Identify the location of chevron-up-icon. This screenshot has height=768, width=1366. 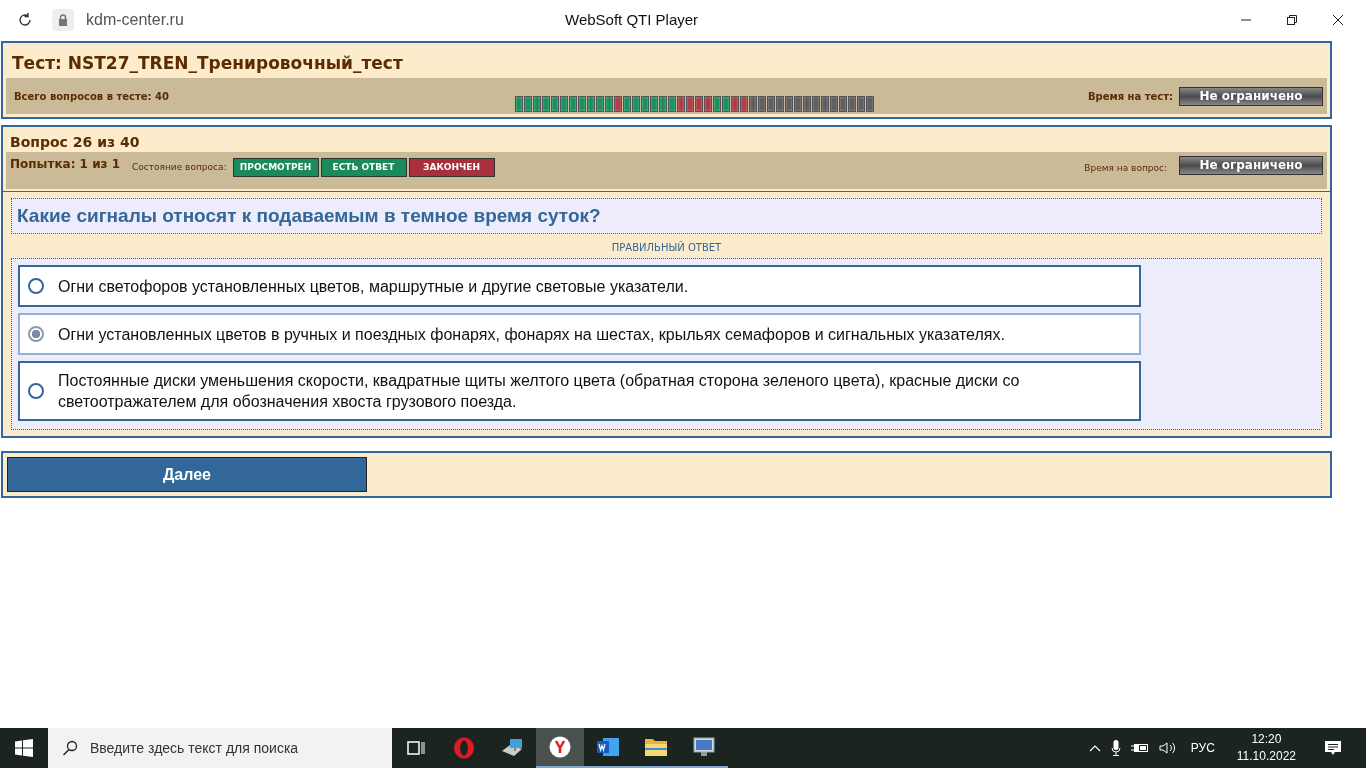
(1094, 748).